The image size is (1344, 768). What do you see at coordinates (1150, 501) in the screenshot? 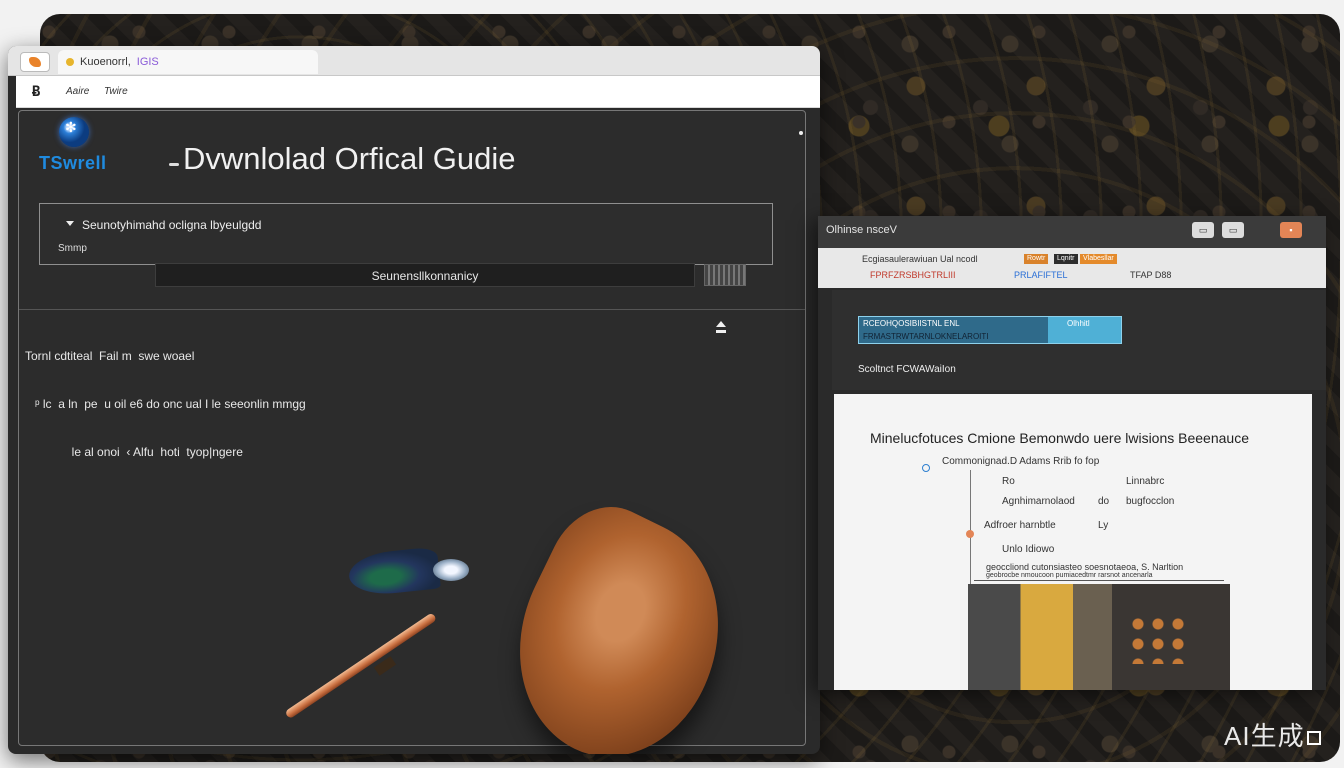
I see `doc-line: bugfocclon` at bounding box center [1150, 501].